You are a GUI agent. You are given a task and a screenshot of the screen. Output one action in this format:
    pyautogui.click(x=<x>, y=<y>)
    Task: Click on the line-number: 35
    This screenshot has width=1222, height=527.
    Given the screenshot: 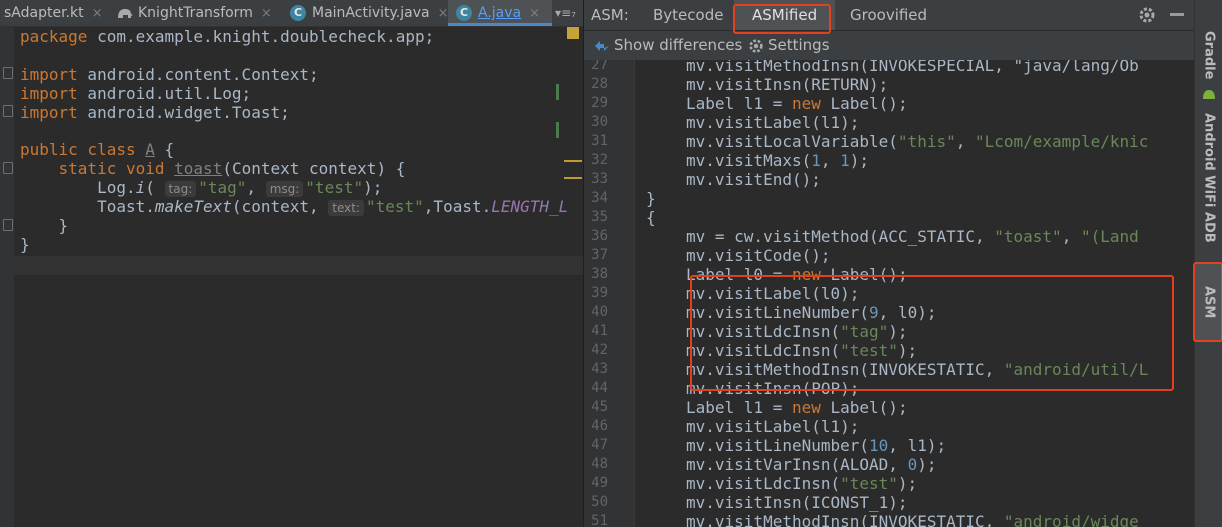 What is the action you would take?
    pyautogui.click(x=599, y=217)
    